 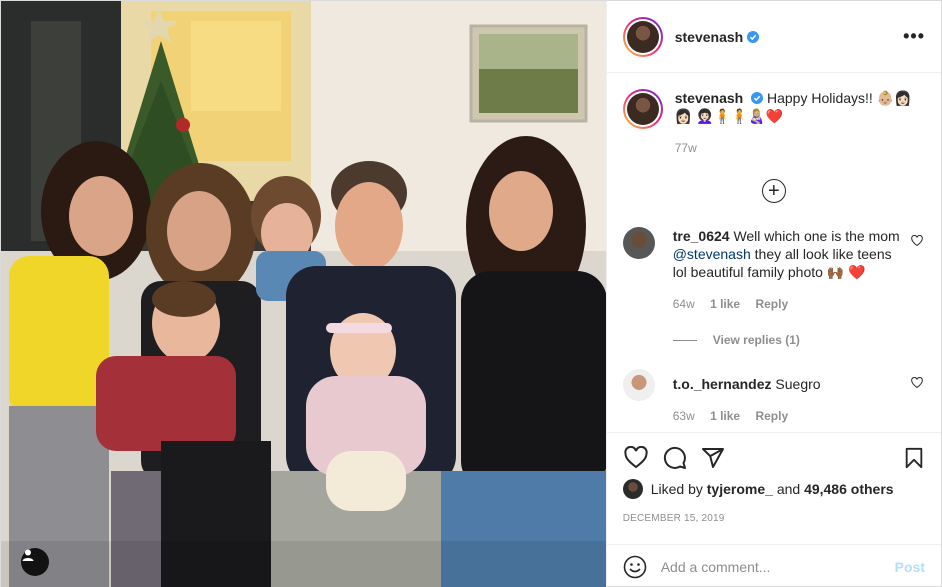 What do you see at coordinates (756, 340) in the screenshot?
I see `view-replies-label: View replies (1)` at bounding box center [756, 340].